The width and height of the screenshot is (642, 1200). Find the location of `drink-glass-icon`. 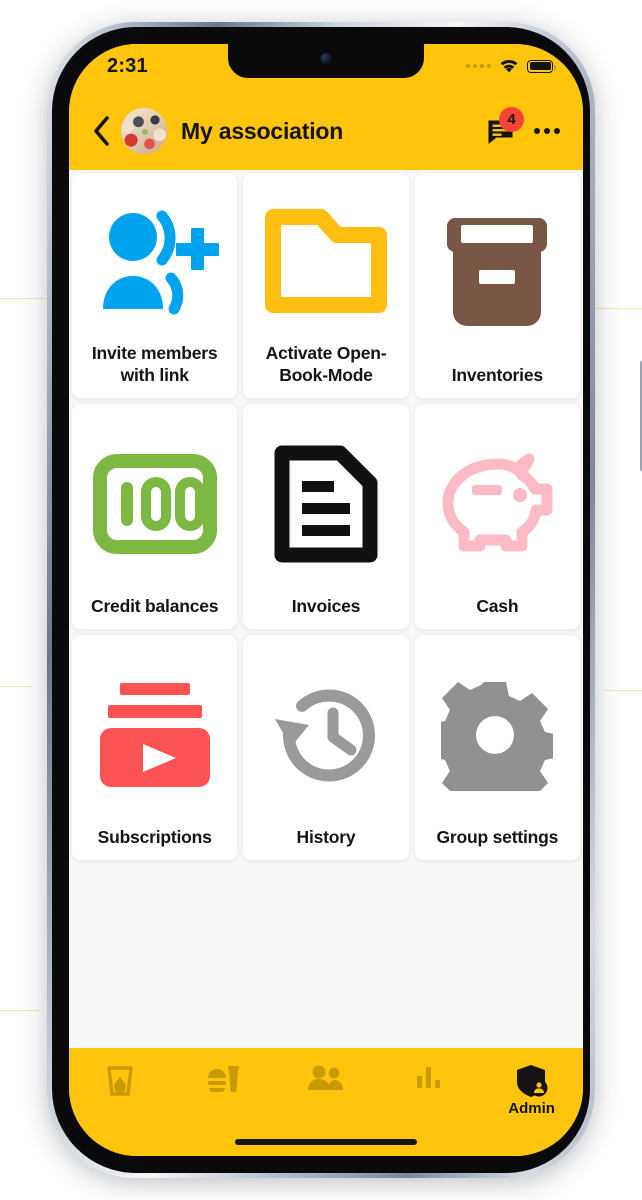

drink-glass-icon is located at coordinates (120, 1081).